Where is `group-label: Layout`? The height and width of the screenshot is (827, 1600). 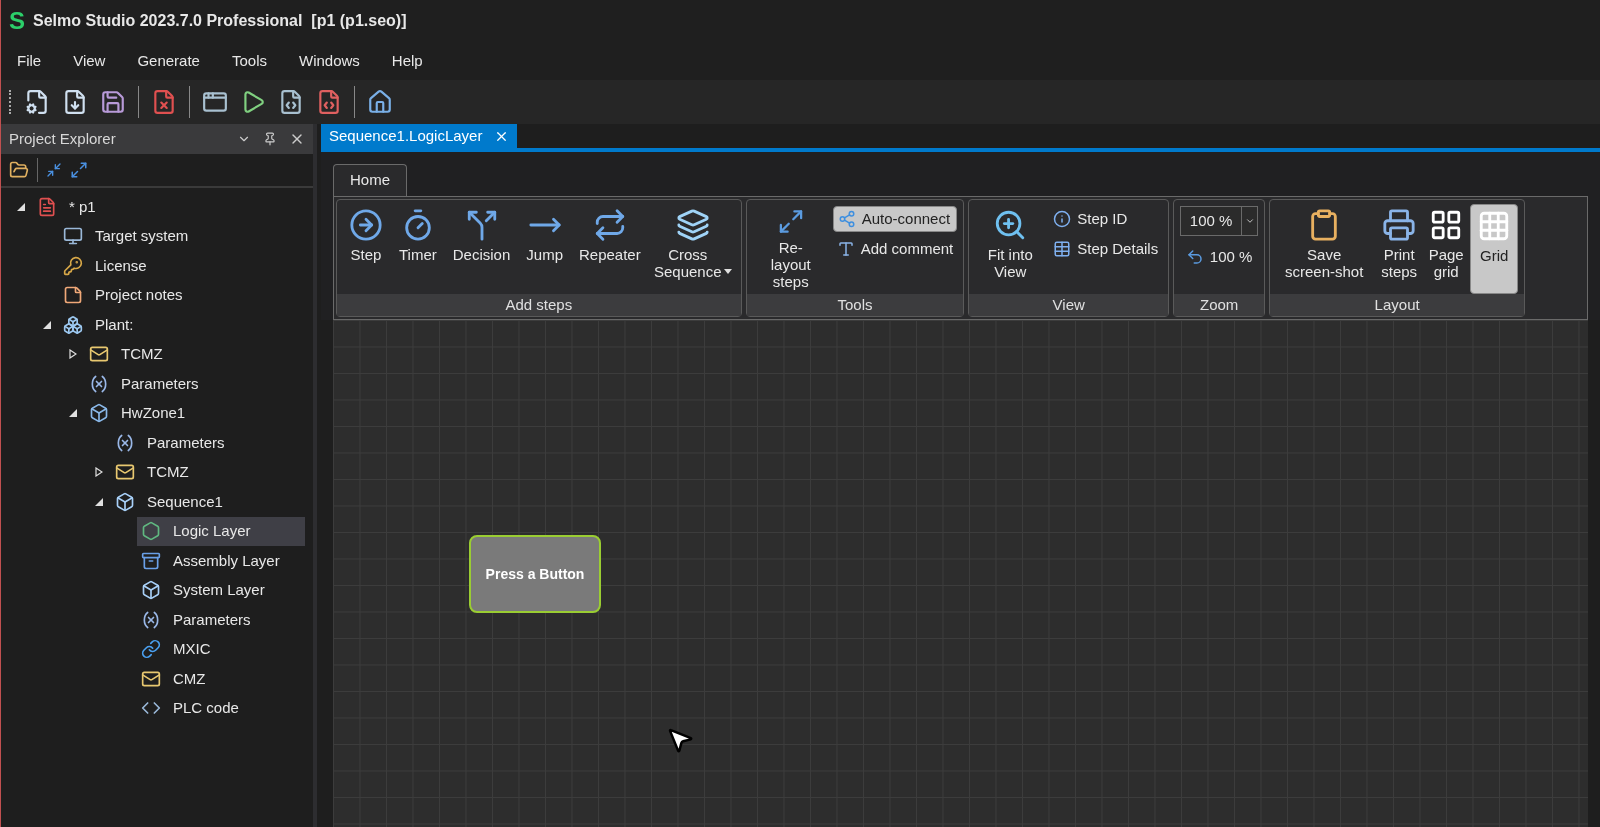
group-label: Layout is located at coordinates (1397, 305).